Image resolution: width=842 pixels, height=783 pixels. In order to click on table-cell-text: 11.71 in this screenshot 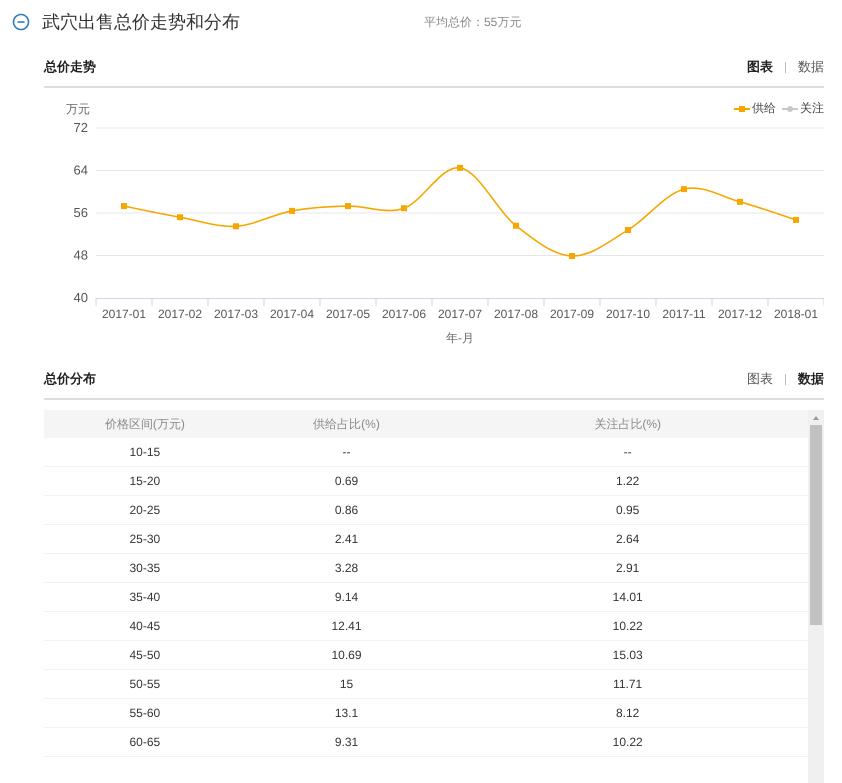, I will do `click(628, 684)`.